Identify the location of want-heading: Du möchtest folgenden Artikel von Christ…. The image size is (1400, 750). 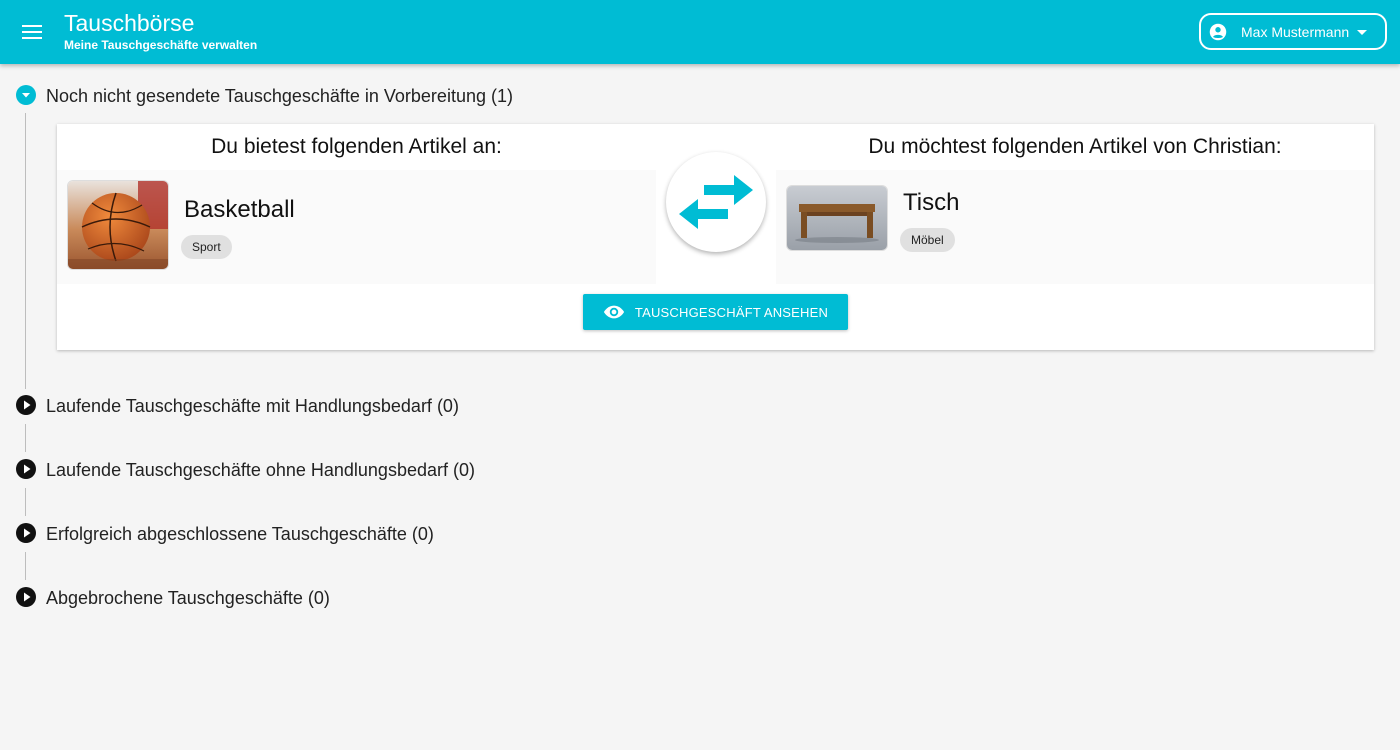
(1075, 146).